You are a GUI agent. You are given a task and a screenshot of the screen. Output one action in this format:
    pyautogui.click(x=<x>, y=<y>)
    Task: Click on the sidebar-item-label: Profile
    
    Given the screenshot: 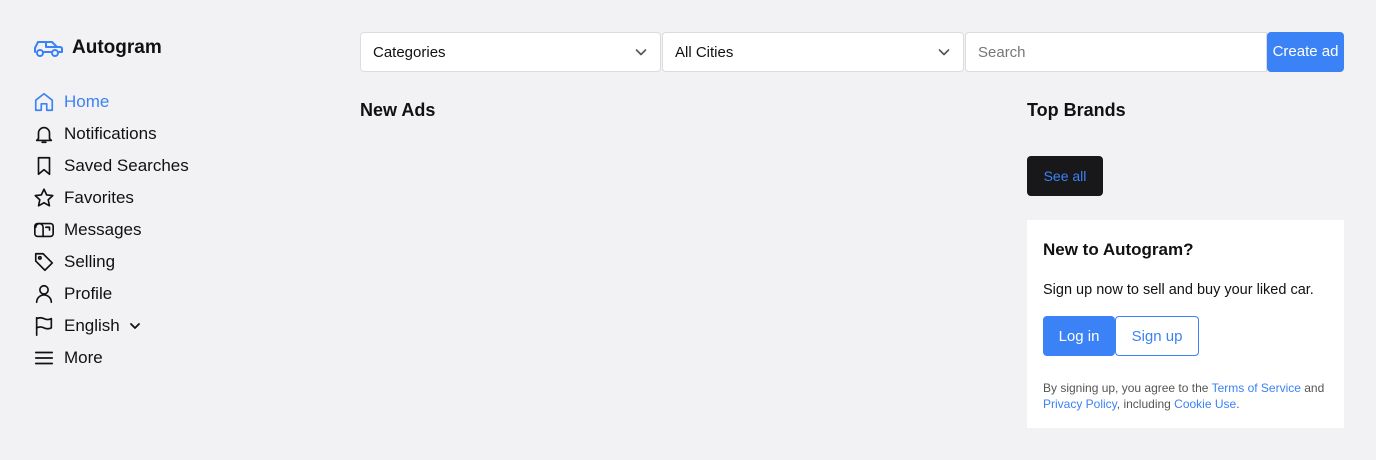 What is the action you would take?
    pyautogui.click(x=88, y=293)
    